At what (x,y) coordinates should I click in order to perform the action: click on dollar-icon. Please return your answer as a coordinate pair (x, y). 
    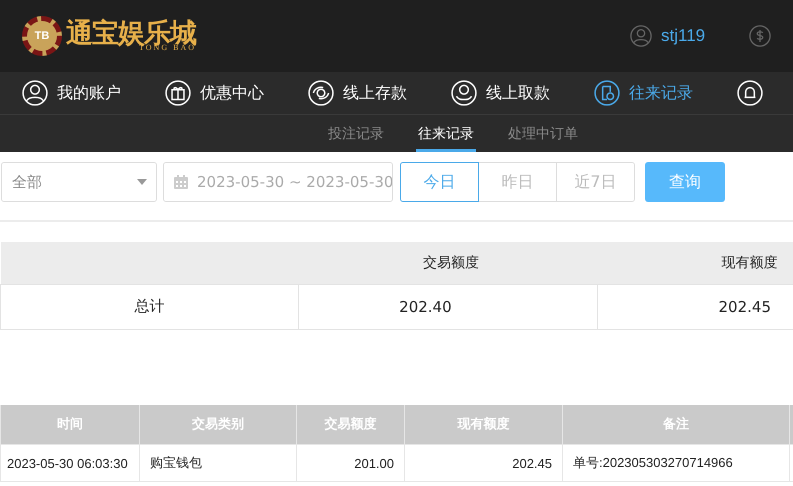
    Looking at the image, I should click on (760, 36).